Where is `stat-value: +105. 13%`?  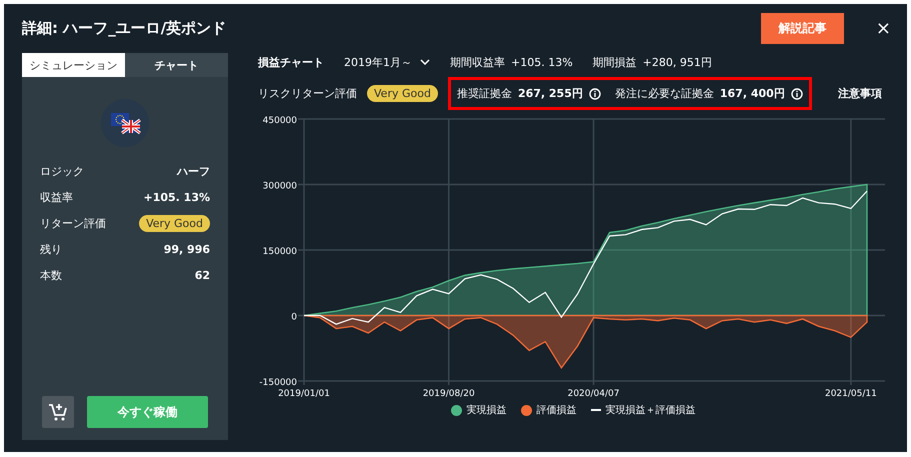
stat-value: +105. 13% is located at coordinates (176, 197).